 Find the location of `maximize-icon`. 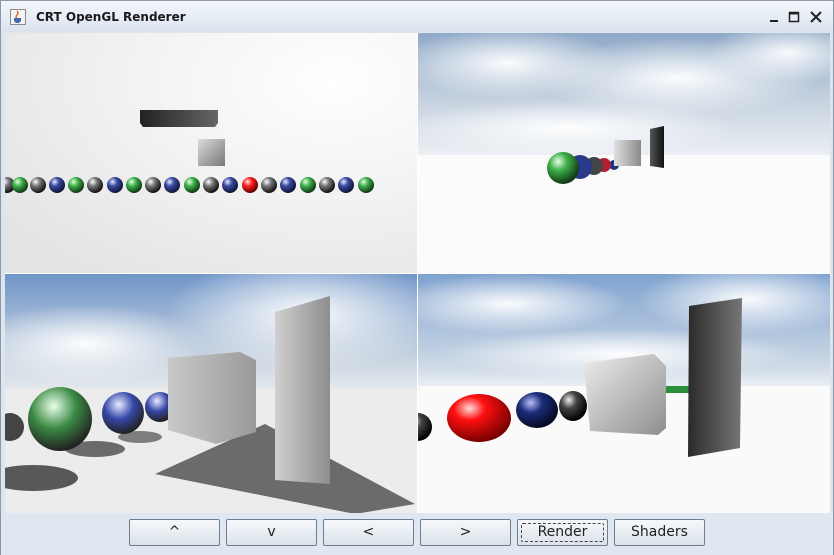

maximize-icon is located at coordinates (794, 17).